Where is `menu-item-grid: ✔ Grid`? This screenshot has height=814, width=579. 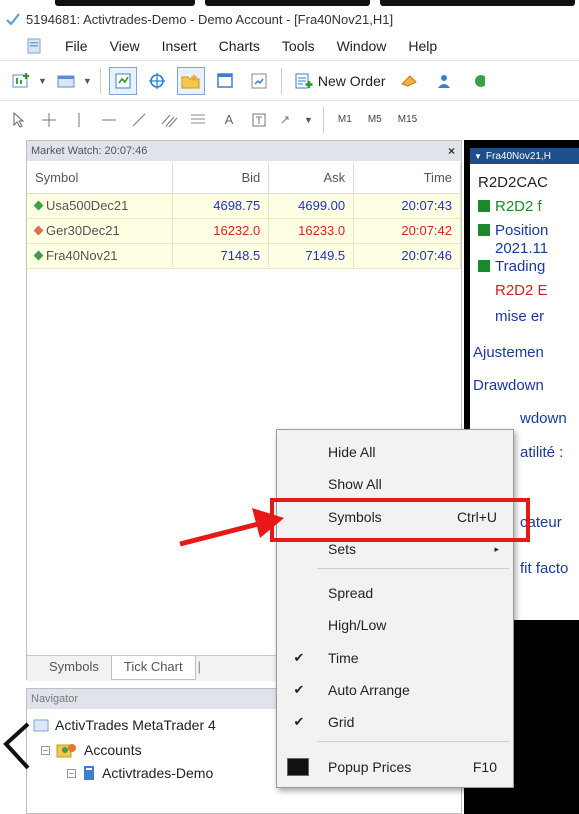
menu-item-grid: ✔ Grid is located at coordinates (395, 722).